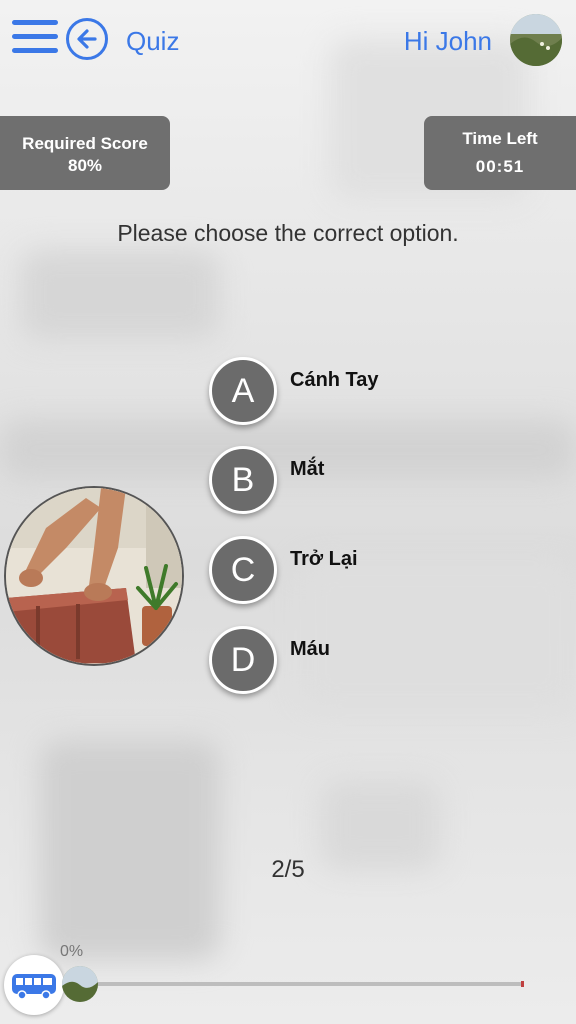 The image size is (576, 1024). I want to click on option-a-text: Cánh Tay, so click(334, 380).